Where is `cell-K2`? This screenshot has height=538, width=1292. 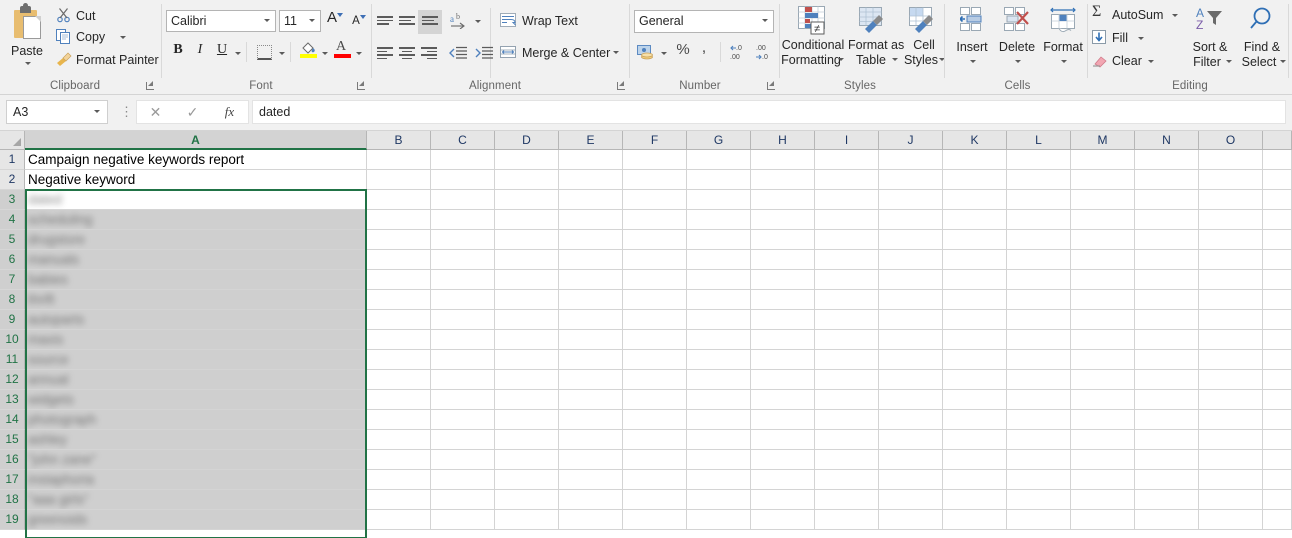 cell-K2 is located at coordinates (975, 180).